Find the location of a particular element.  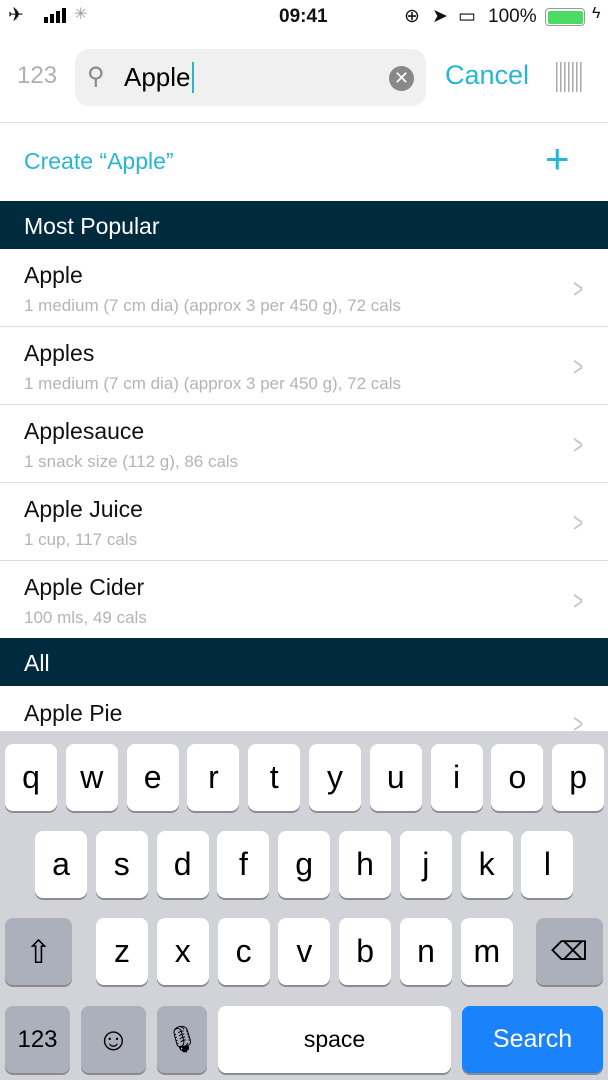

food-name: Apple Cider is located at coordinates (84, 587).